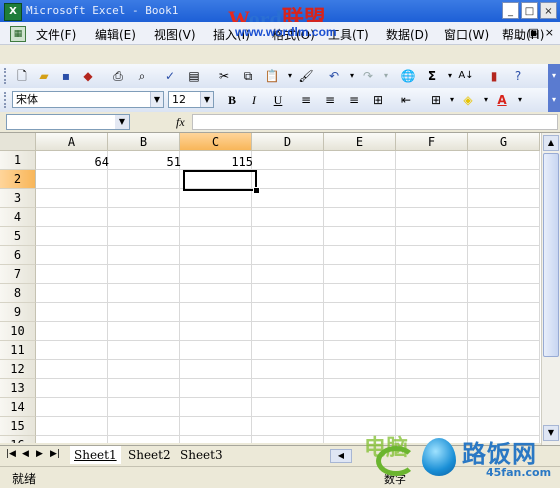 The image size is (560, 488). I want to click on row-header-8: 8, so click(18, 293).